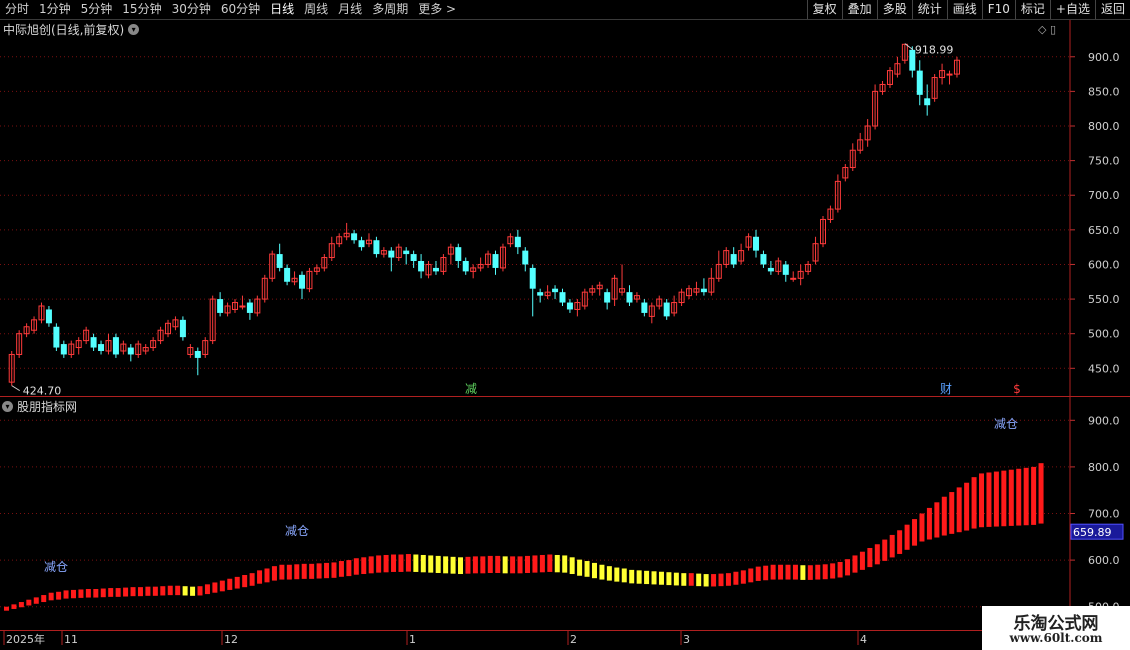 This screenshot has height=650, width=1130. I want to click on main-y-tick-label: 650.0, so click(1104, 230).